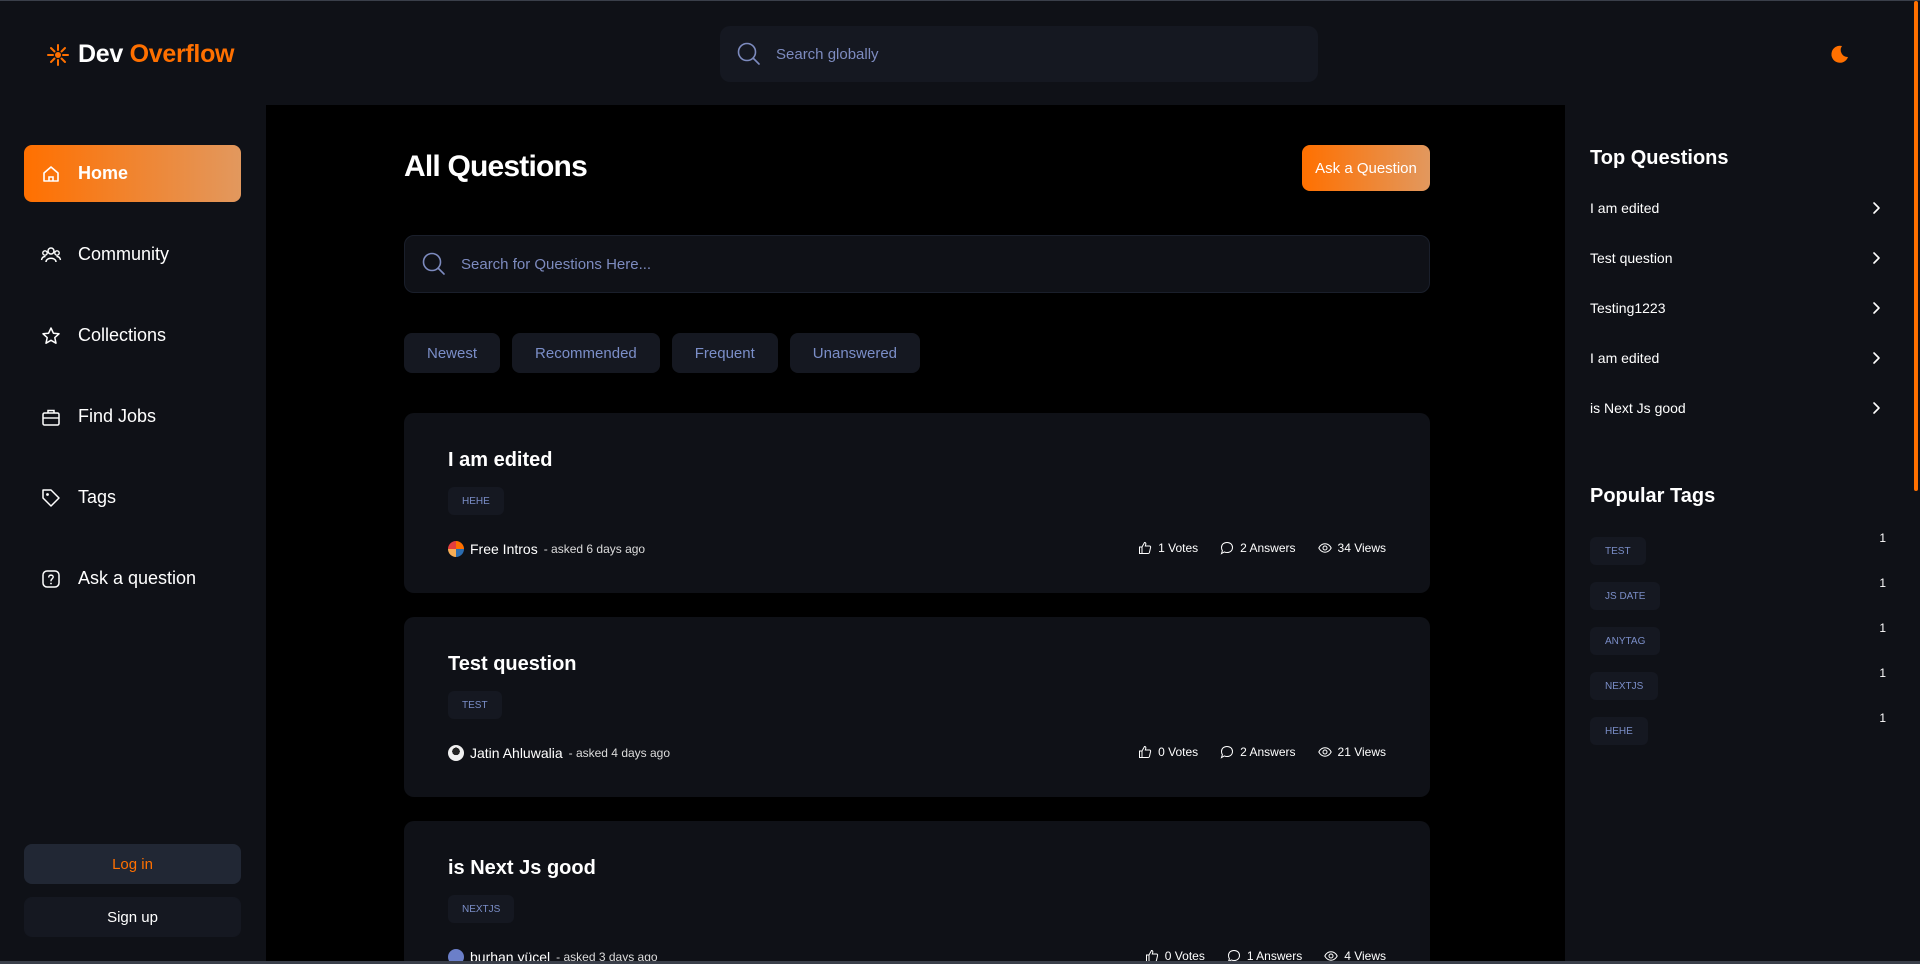 Image resolution: width=1920 pixels, height=964 pixels. I want to click on popular-tag: ANYTAG, so click(1625, 641).